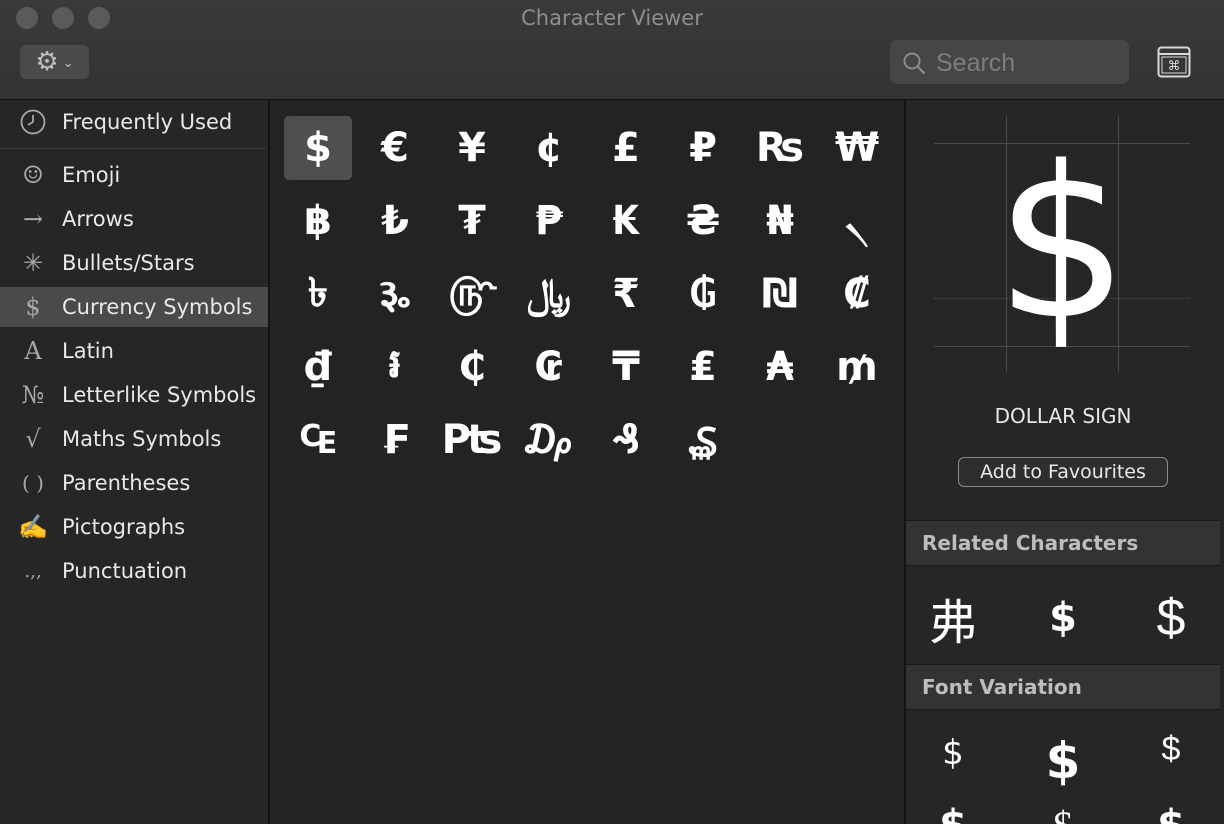  I want to click on parentheses-icon: ( ), so click(33, 483).